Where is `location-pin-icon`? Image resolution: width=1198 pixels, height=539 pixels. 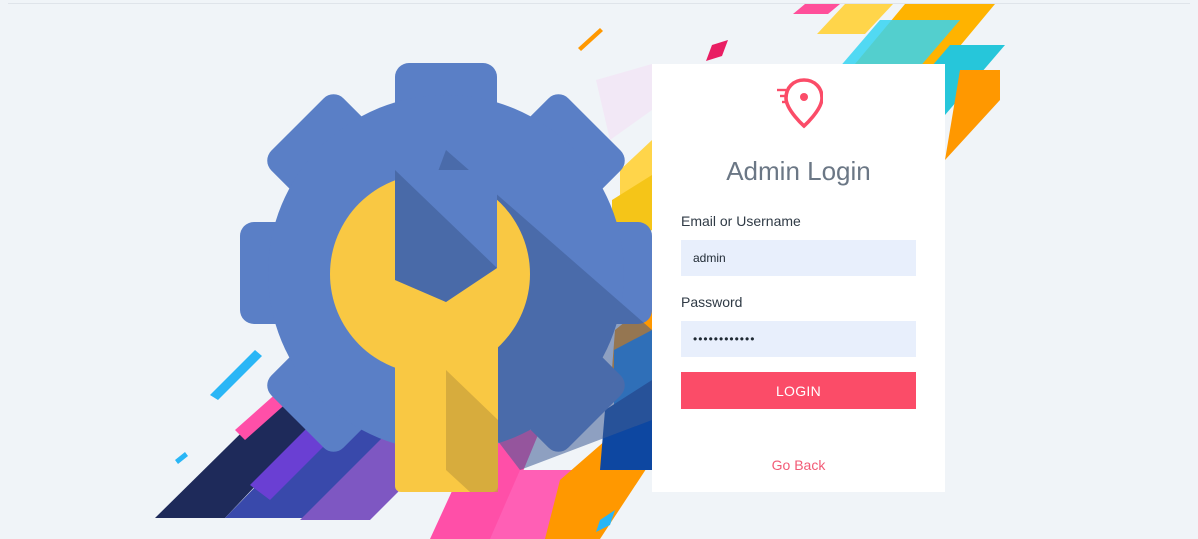 location-pin-icon is located at coordinates (800, 103).